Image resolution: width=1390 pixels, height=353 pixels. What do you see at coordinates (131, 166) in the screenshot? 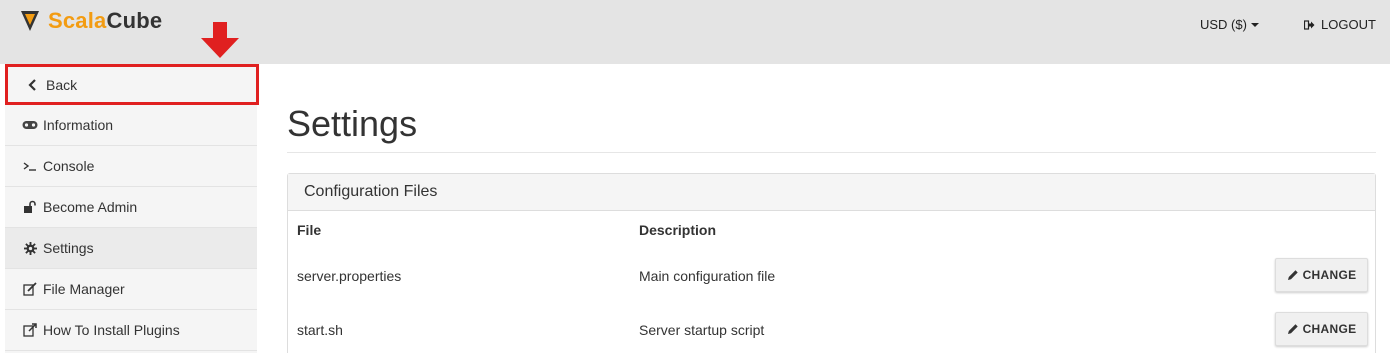
I see `sidebar-item-console: Console` at bounding box center [131, 166].